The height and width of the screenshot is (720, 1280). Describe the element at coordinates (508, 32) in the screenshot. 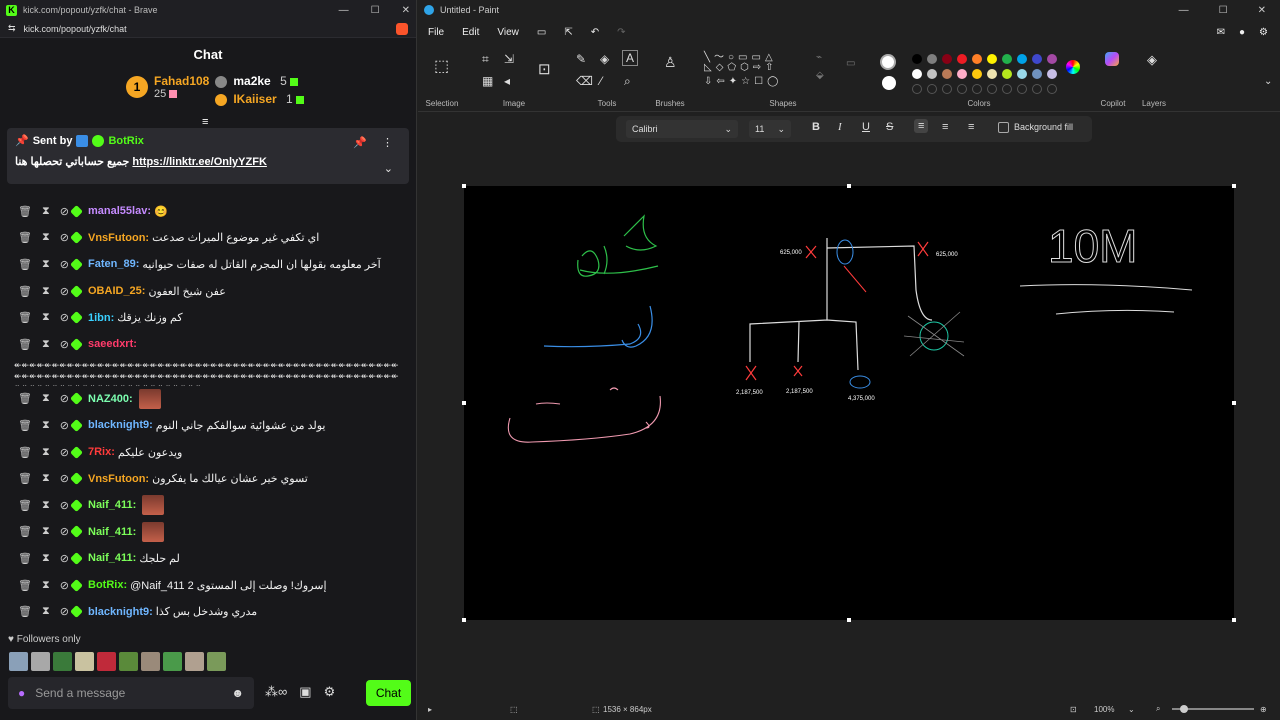

I see `menu-view: View` at that location.